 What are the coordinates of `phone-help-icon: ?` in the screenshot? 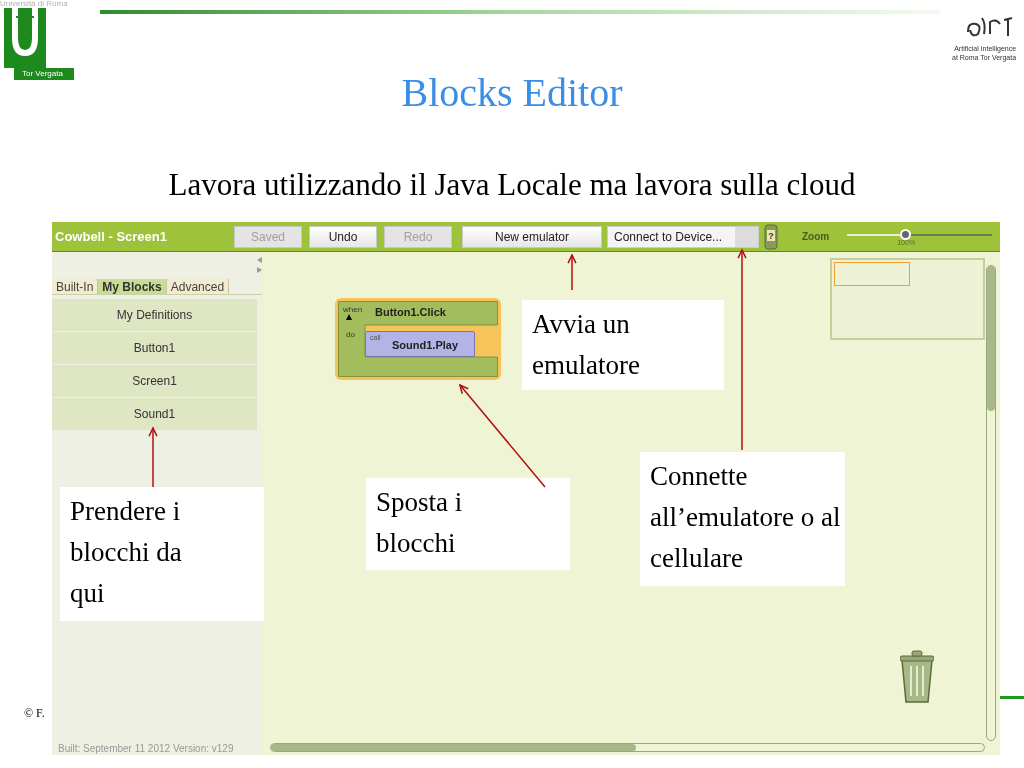 It's located at (771, 236).